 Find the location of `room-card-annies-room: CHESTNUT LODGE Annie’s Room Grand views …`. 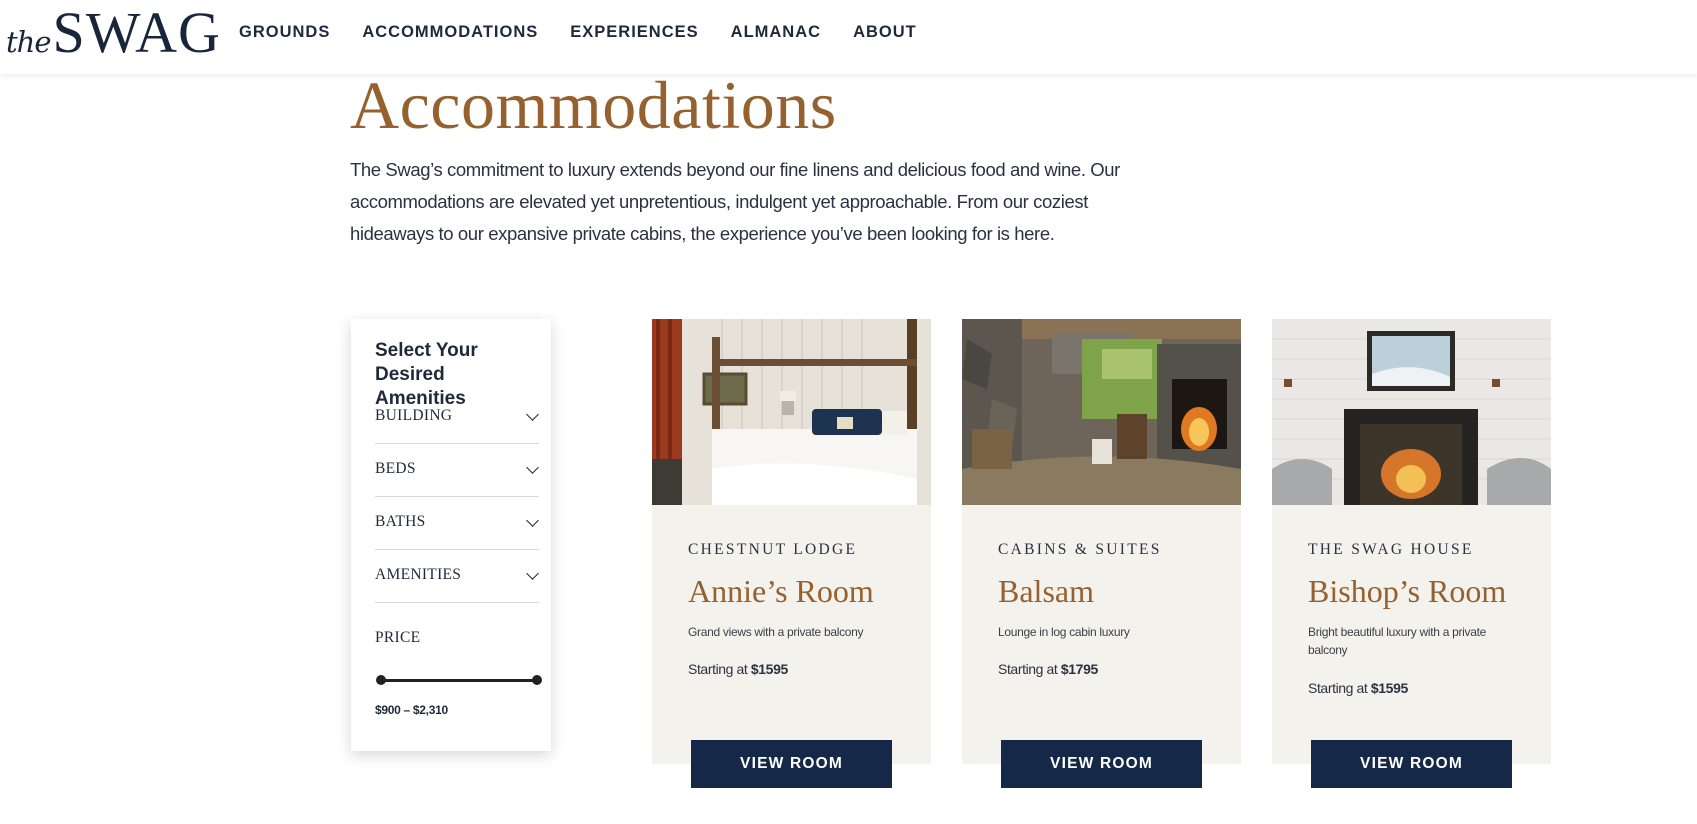

room-card-annies-room: CHESTNUT LODGE Annie’s Room Grand views … is located at coordinates (791, 553).